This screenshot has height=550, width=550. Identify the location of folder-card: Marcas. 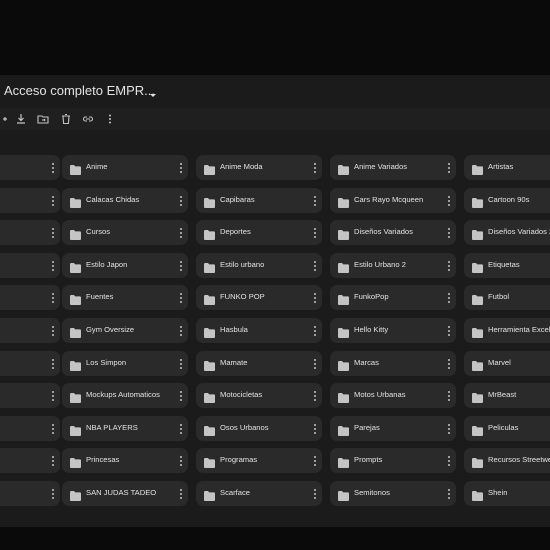
(393, 363).